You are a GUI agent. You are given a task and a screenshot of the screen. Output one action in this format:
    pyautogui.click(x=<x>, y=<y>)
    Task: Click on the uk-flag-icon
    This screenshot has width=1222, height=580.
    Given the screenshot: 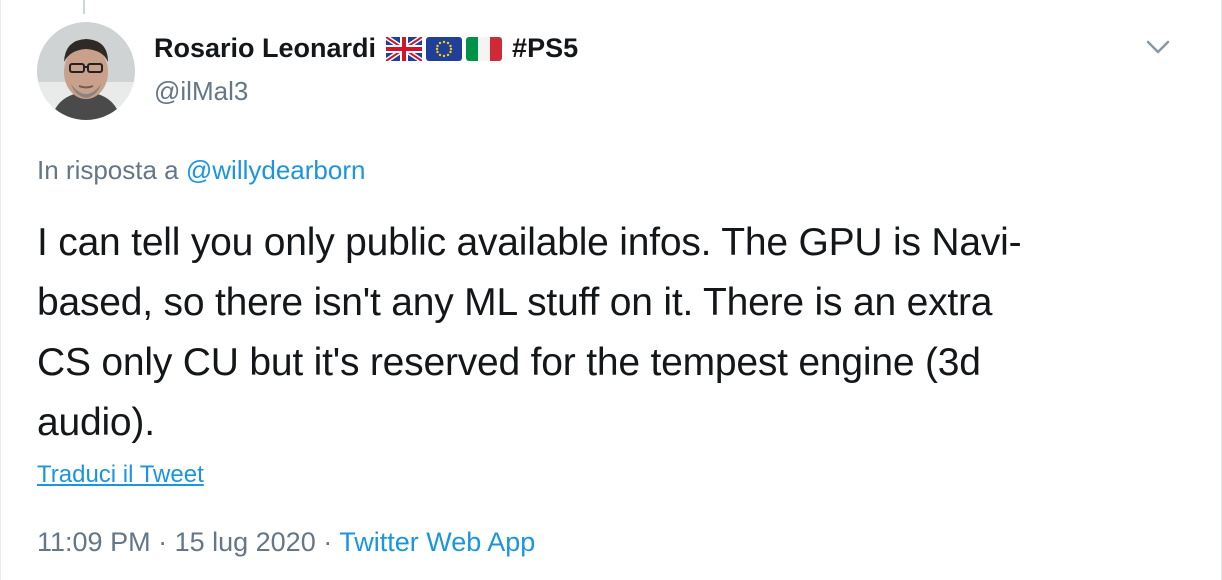 What is the action you would take?
    pyautogui.click(x=404, y=48)
    